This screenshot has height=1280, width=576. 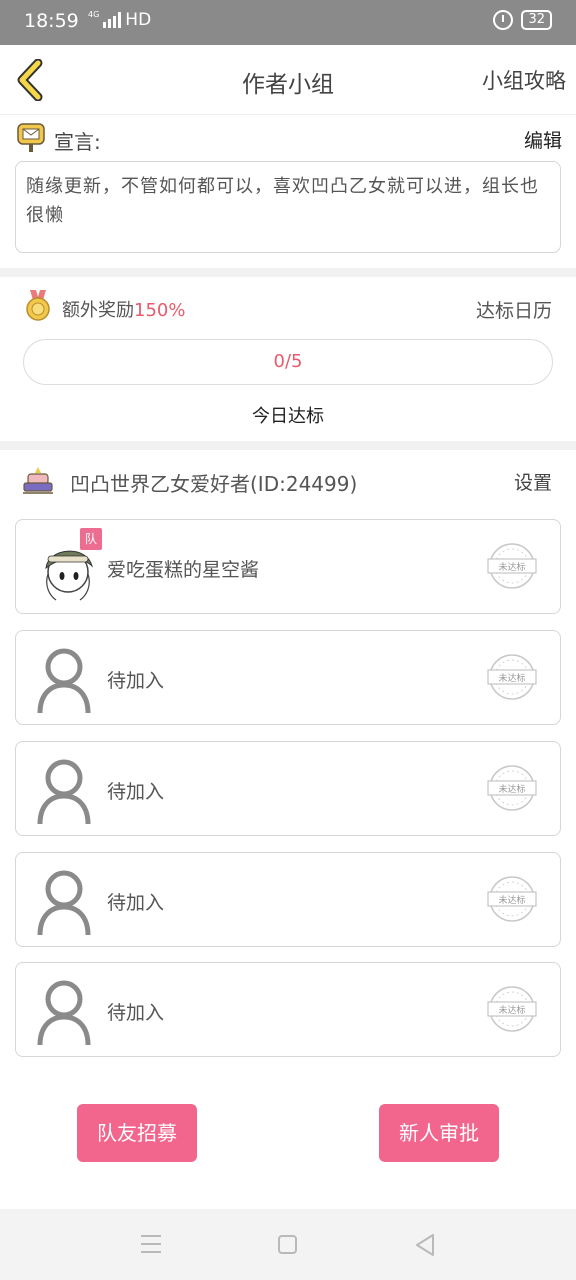 I want to click on signal-icon, so click(x=112, y=20).